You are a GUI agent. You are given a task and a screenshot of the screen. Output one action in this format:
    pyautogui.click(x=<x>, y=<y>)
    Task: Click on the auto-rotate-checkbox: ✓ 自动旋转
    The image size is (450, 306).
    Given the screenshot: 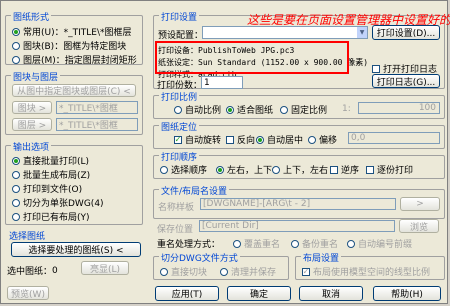 What is the action you would take?
    pyautogui.click(x=197, y=139)
    